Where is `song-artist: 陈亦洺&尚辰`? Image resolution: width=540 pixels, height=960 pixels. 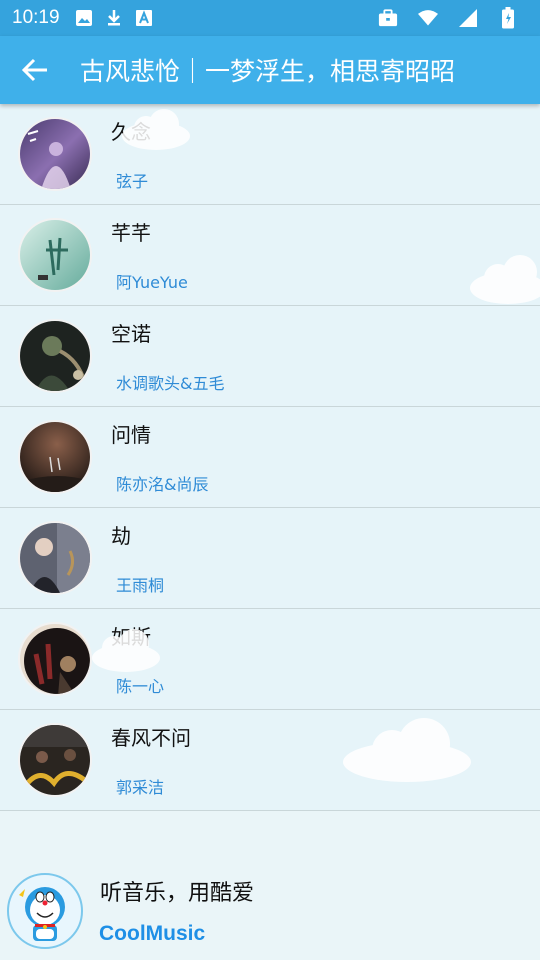 song-artist: 陈亦洺&尚辰 is located at coordinates (162, 484).